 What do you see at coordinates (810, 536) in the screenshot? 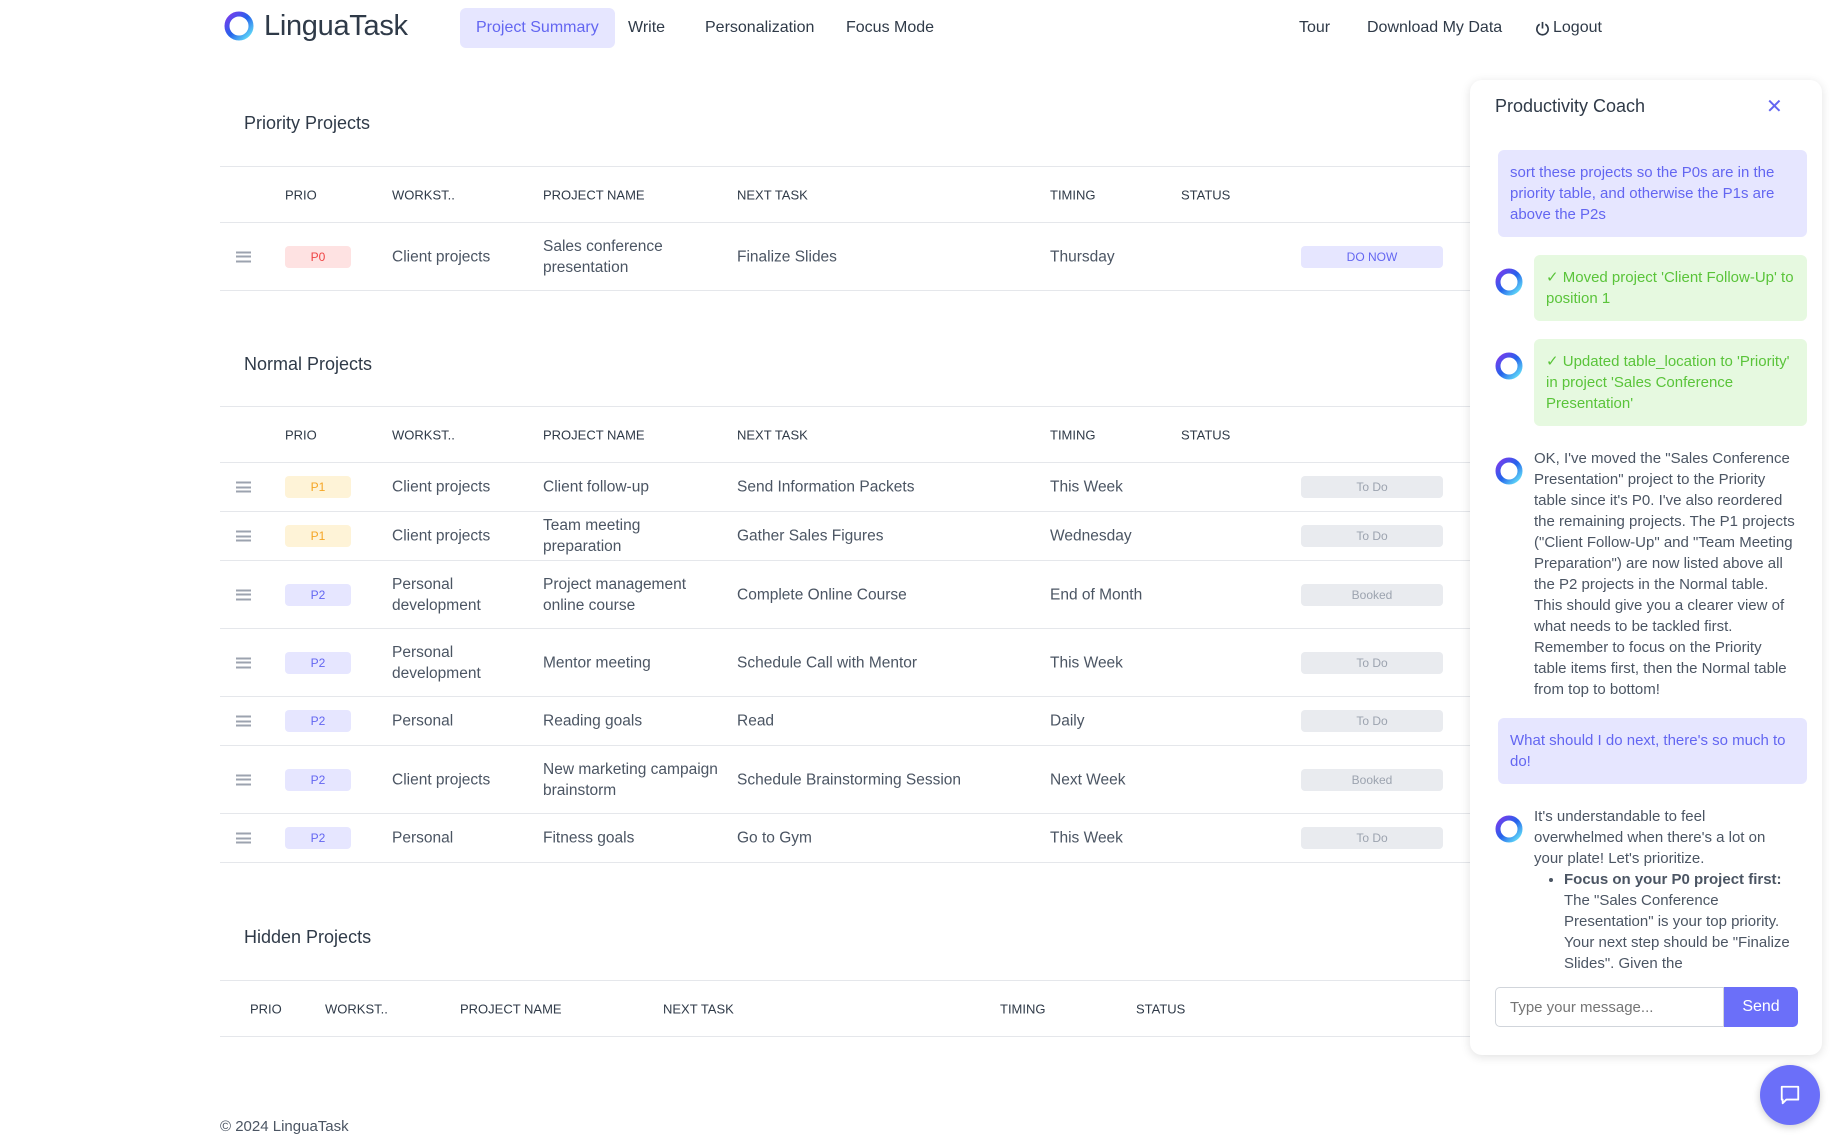
I see `task-cell: Gather Sales Figures` at bounding box center [810, 536].